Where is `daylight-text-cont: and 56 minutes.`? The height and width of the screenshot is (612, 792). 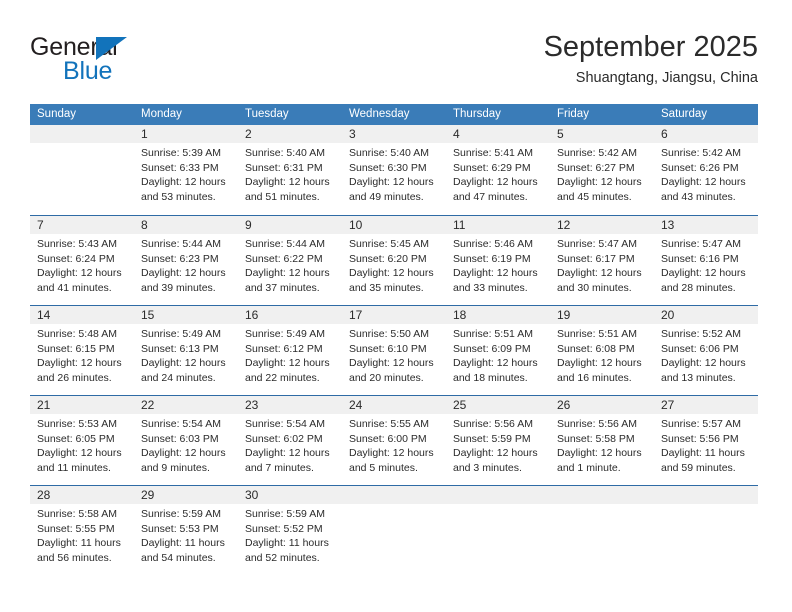 daylight-text-cont: and 56 minutes. is located at coordinates (74, 557).